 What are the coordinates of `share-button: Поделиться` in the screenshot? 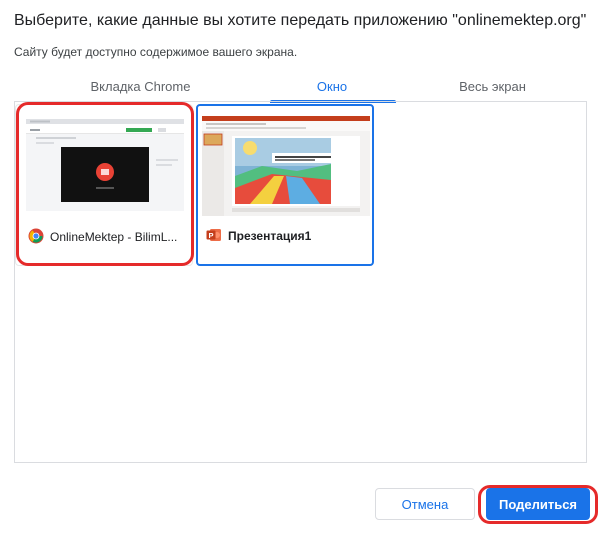 It's located at (538, 504).